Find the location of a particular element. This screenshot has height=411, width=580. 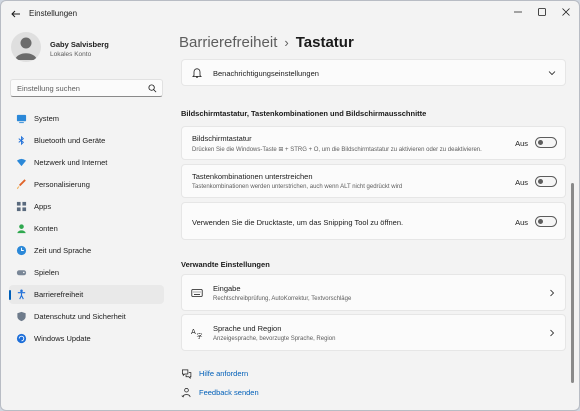

sidebar-item-network: Netzwerk und Internet is located at coordinates (86, 162).